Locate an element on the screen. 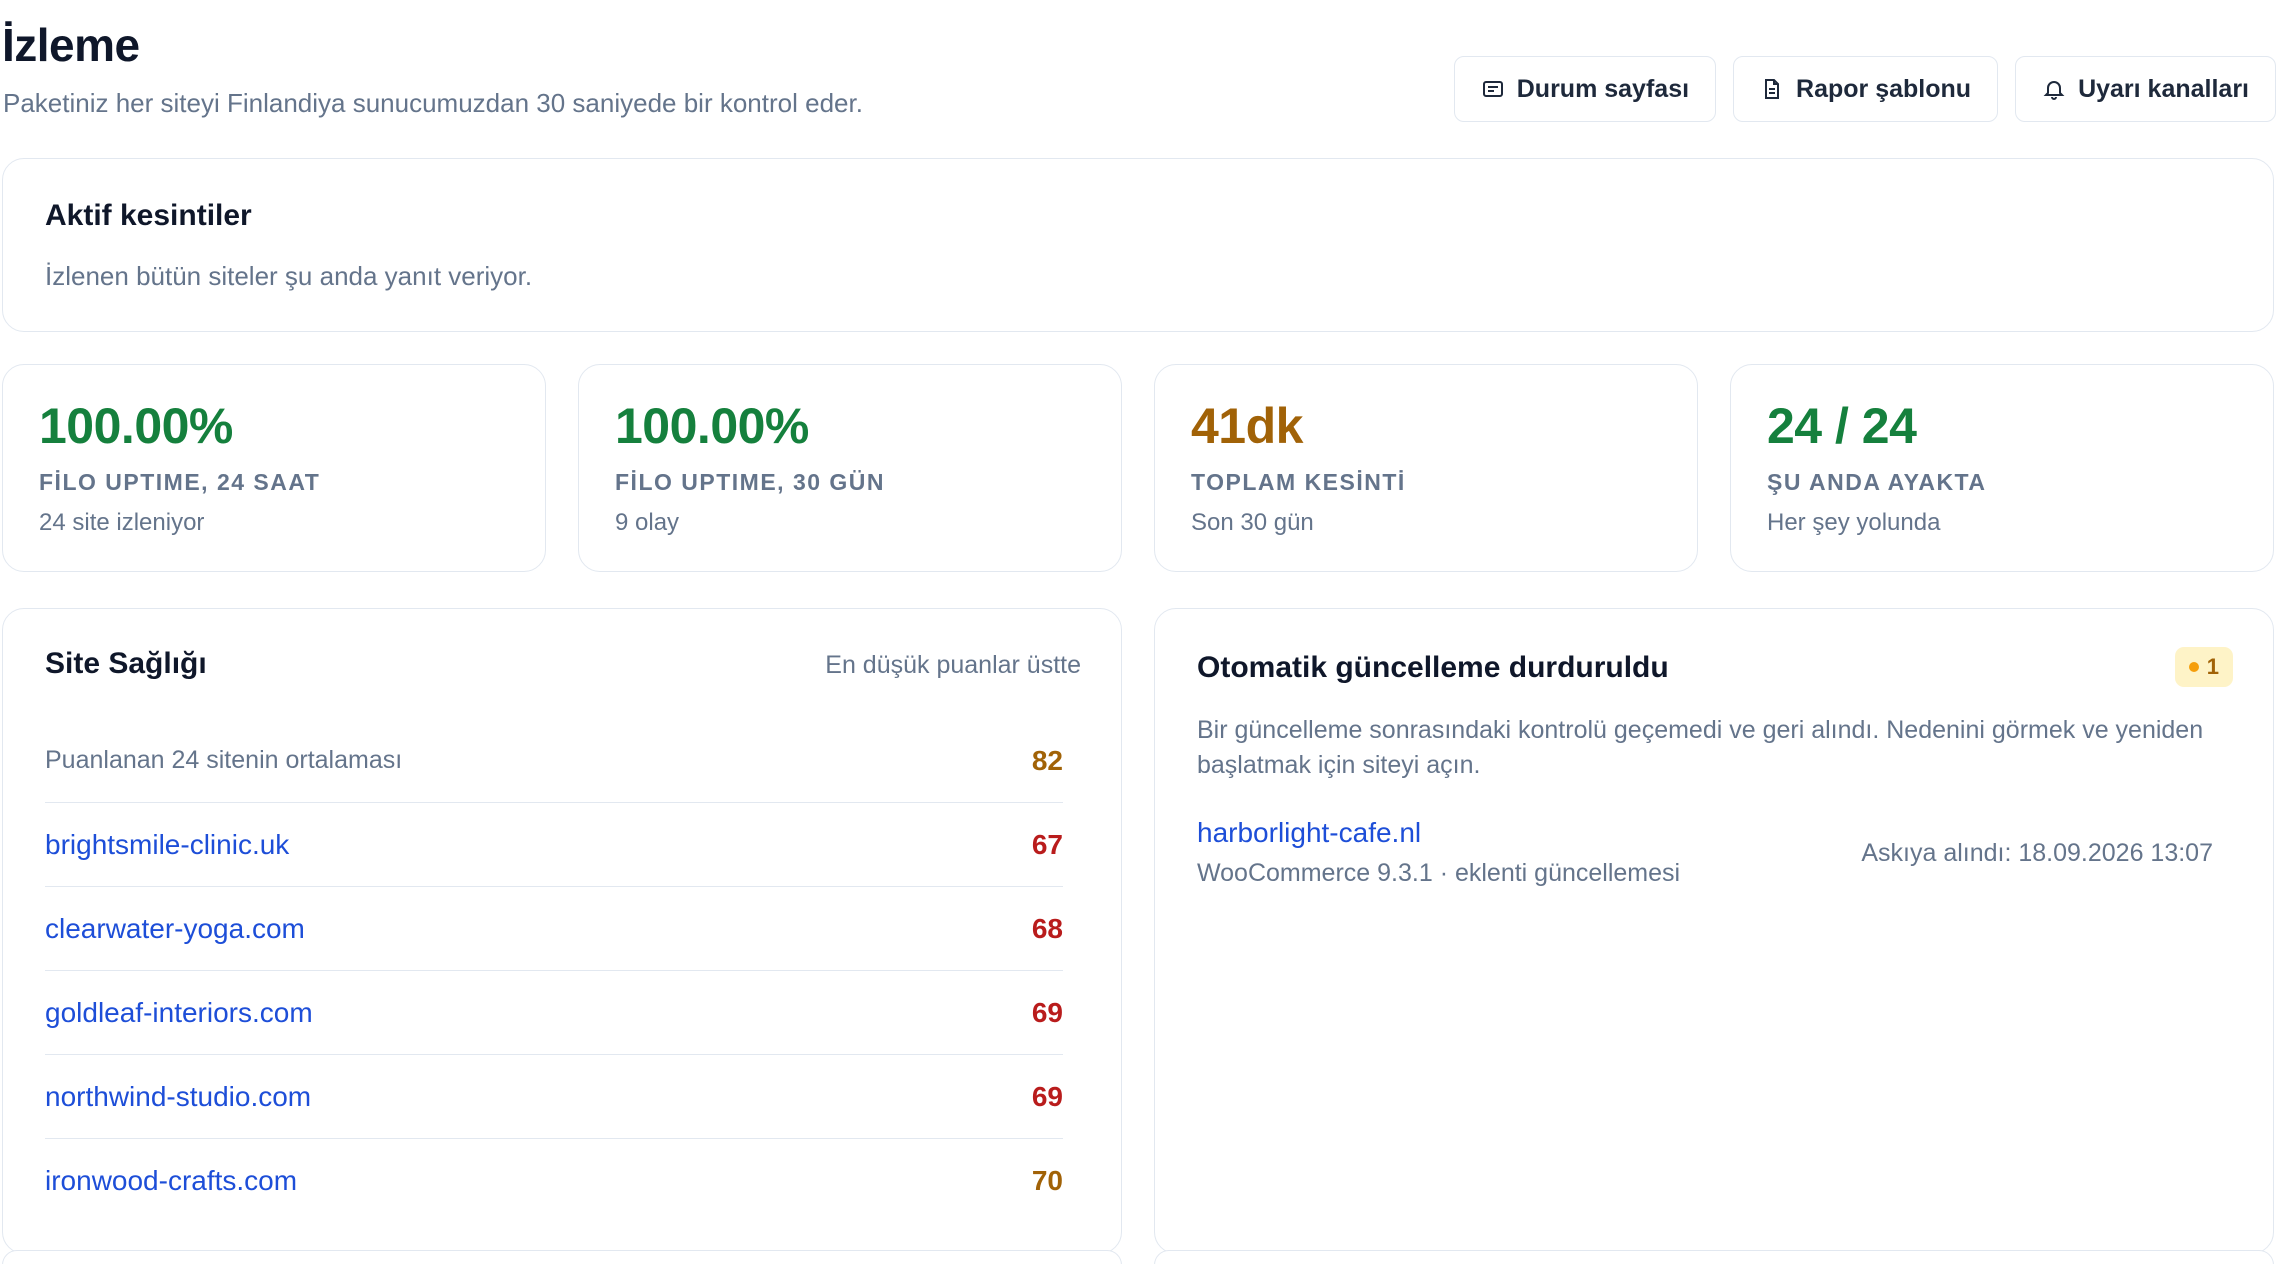  alert-channels-button: Uyarı kanalları is located at coordinates (2145, 89).